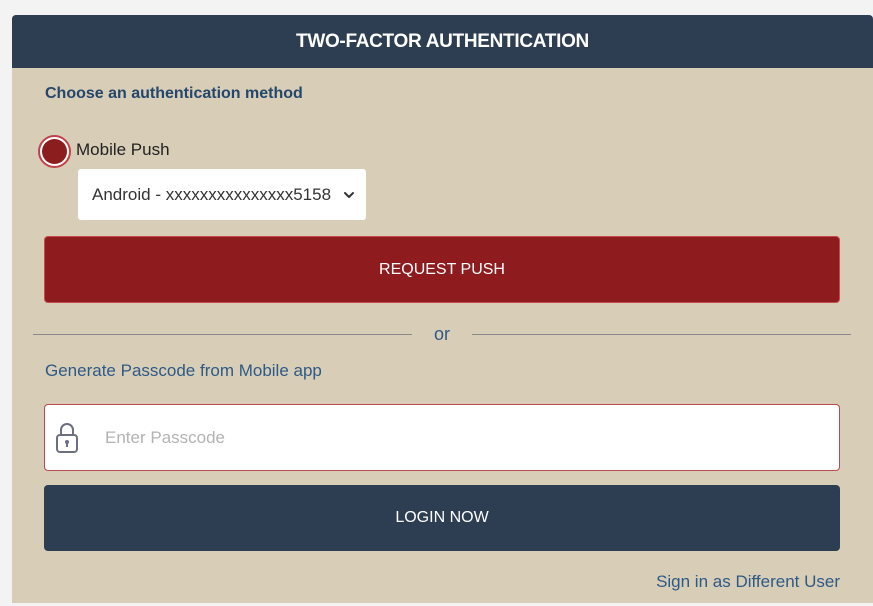  I want to click on request-push-button: REQUEST PUSH, so click(442, 269).